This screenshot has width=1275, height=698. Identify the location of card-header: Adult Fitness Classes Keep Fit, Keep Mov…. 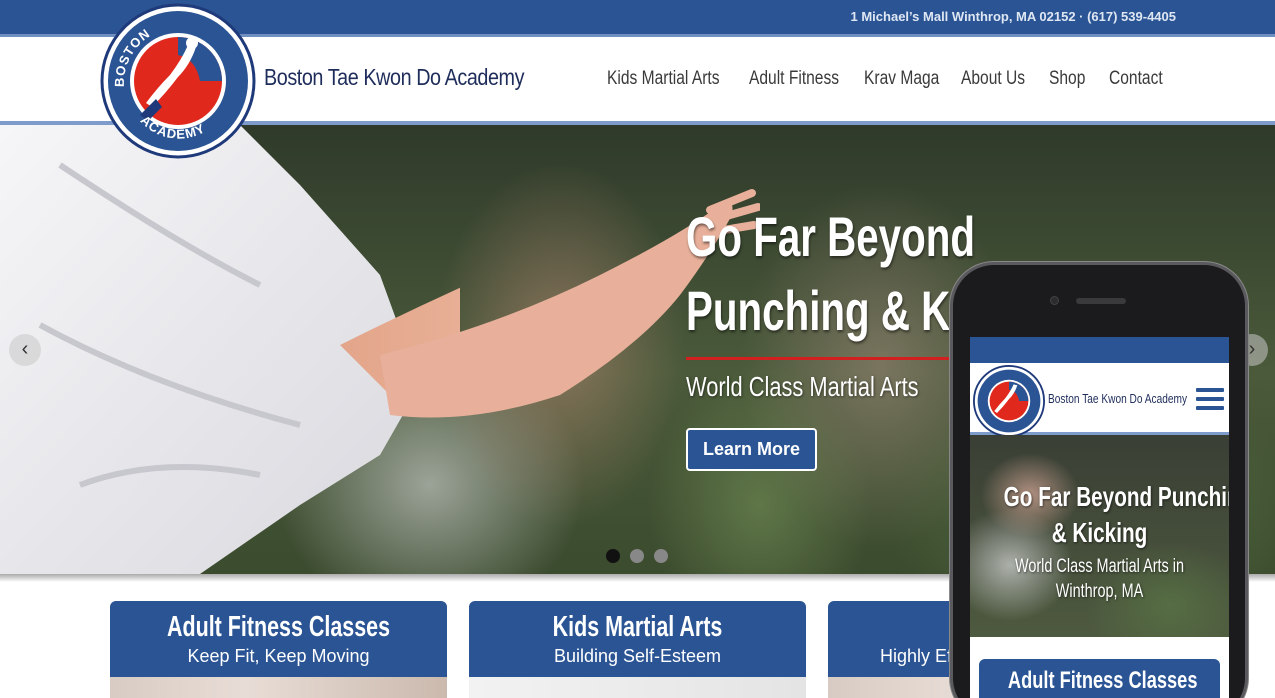
(278, 639).